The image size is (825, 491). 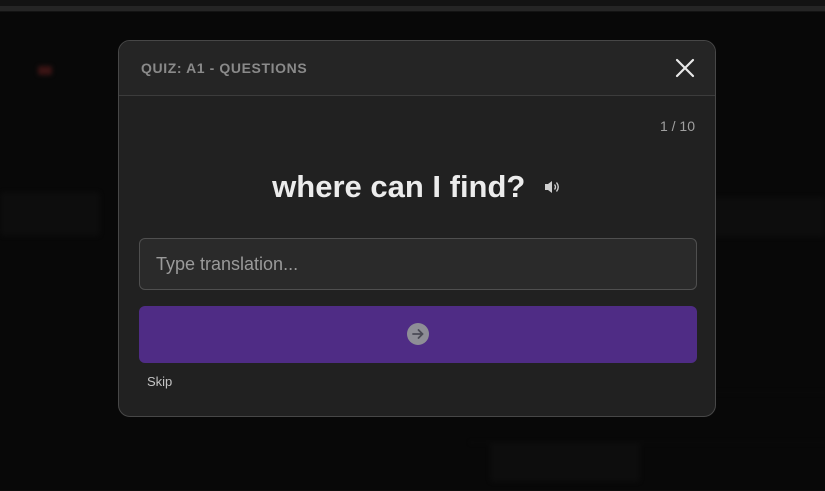 What do you see at coordinates (418, 264) in the screenshot?
I see `translation-input` at bounding box center [418, 264].